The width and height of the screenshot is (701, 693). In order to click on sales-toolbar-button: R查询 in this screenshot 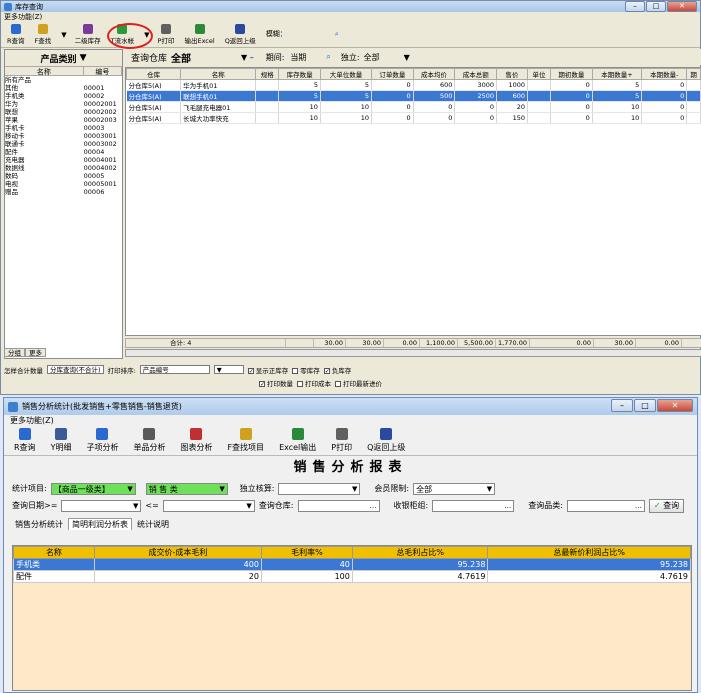, I will do `click(25, 441)`.